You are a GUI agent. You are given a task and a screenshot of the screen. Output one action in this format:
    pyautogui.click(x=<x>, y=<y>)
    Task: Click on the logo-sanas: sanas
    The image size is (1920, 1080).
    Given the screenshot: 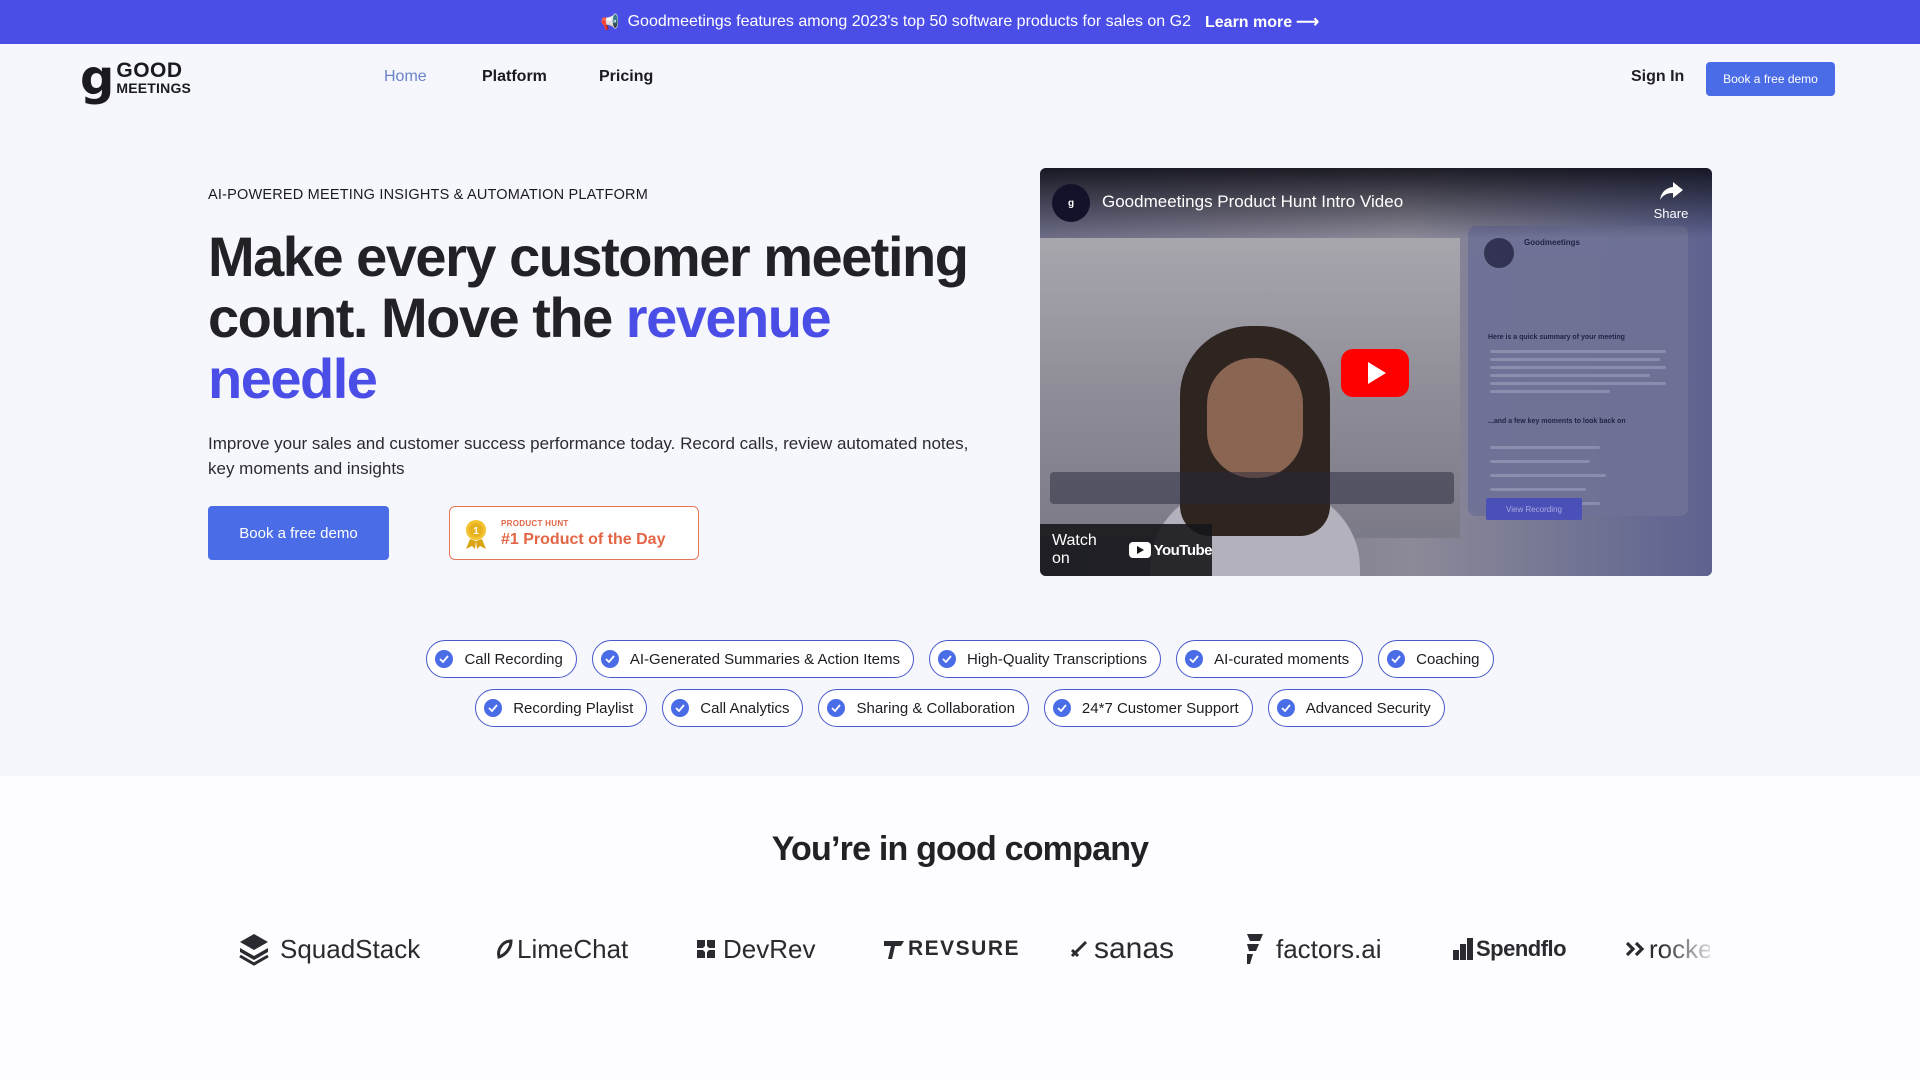 What is the action you would take?
    pyautogui.click(x=1122, y=949)
    